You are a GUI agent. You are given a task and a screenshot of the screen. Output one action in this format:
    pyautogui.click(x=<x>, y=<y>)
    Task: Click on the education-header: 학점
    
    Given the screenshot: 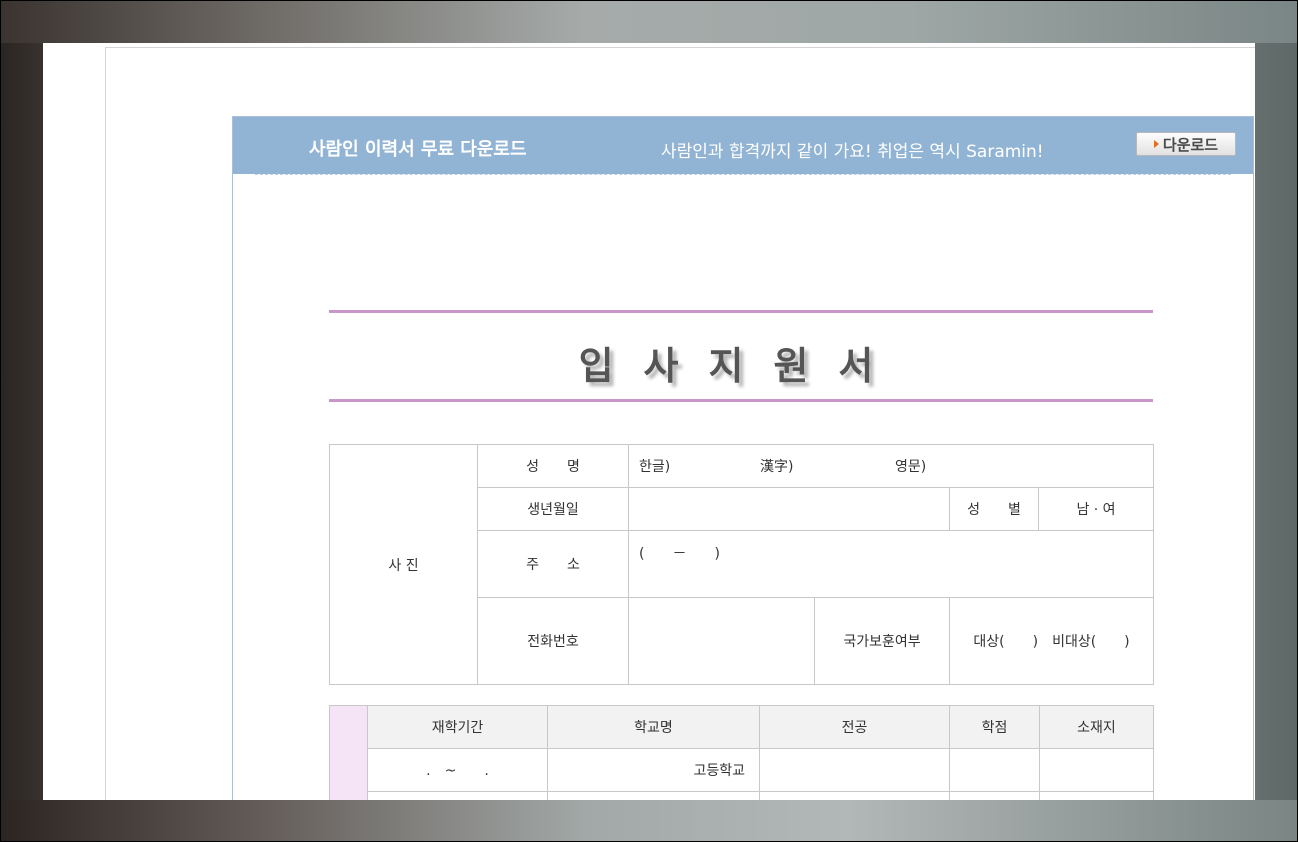 What is the action you would take?
    pyautogui.click(x=994, y=727)
    